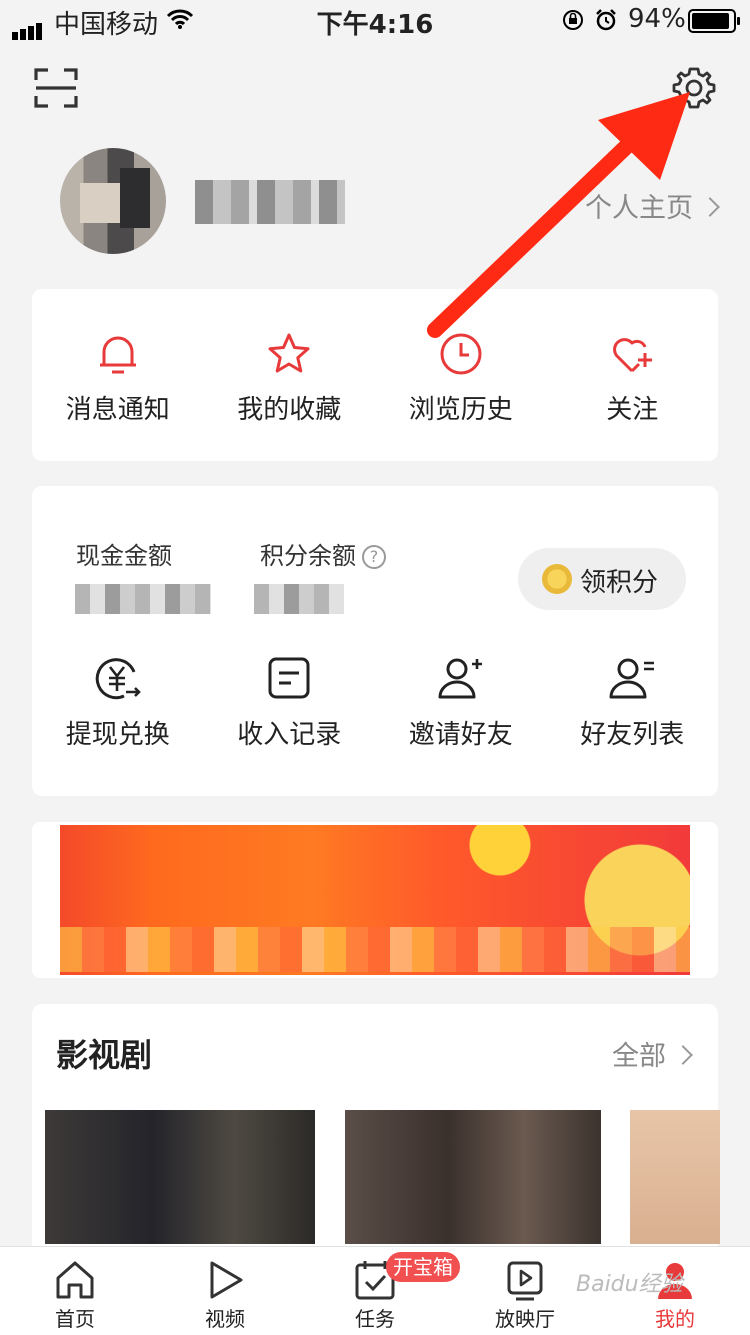 The width and height of the screenshot is (750, 1335). I want to click on points-balance-label-row: 积分余额?, so click(323, 553).